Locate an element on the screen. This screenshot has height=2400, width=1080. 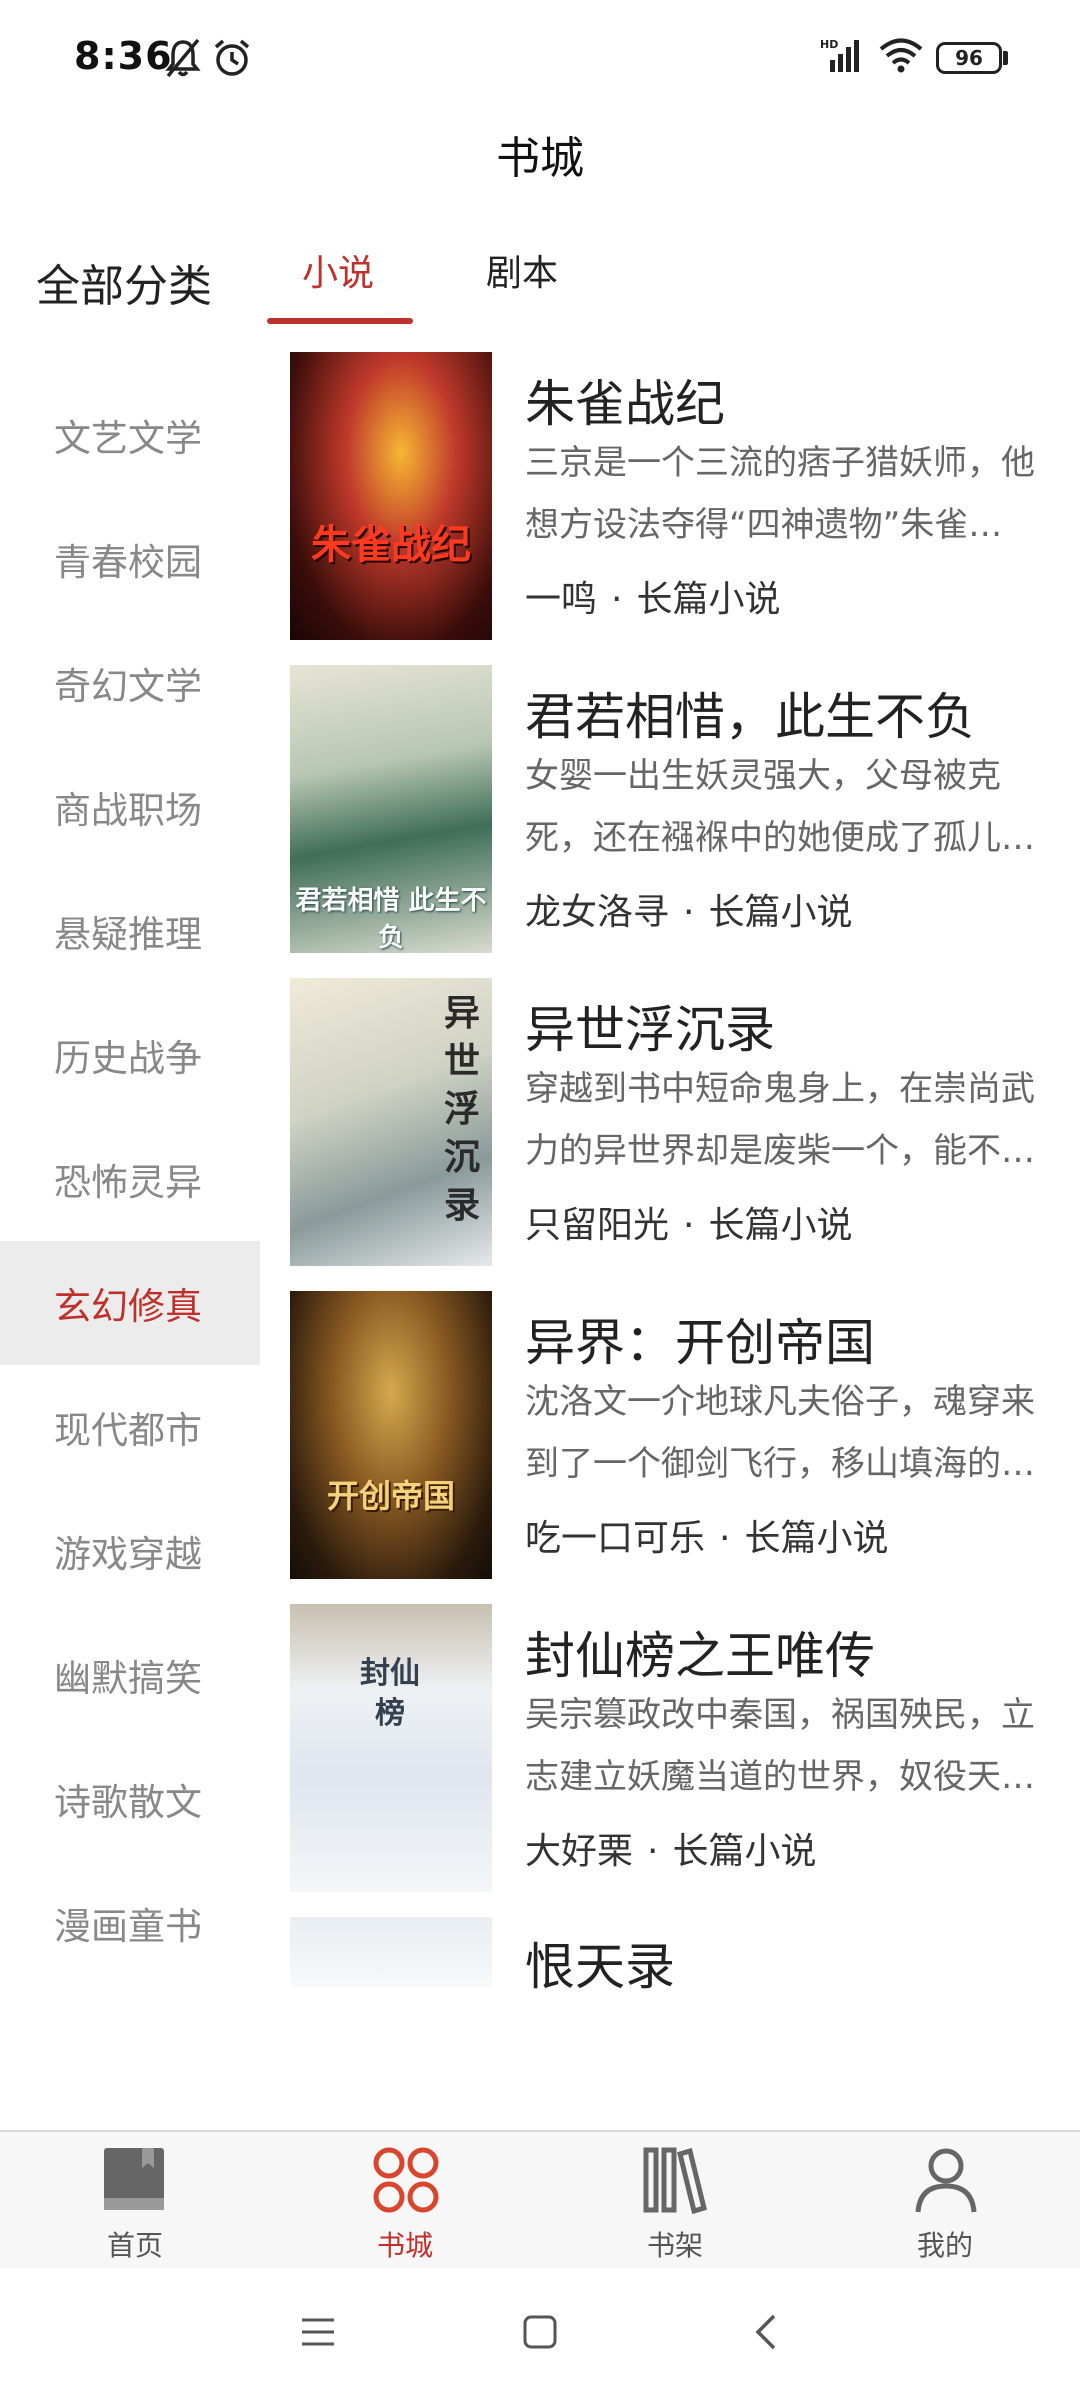
tab-novel: 小说 is located at coordinates (338, 270).